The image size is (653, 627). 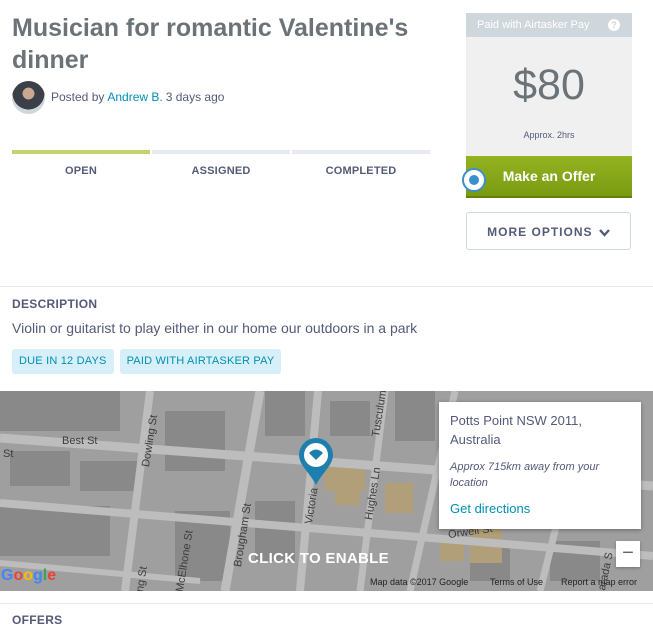 What do you see at coordinates (628, 554) in the screenshot?
I see `zoom-out-button: −` at bounding box center [628, 554].